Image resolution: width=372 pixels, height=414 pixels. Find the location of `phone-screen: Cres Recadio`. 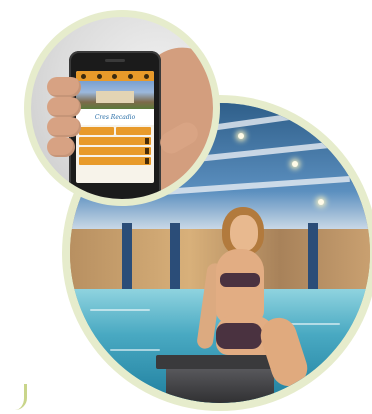

phone-screen: Cres Recadio is located at coordinates (115, 127).